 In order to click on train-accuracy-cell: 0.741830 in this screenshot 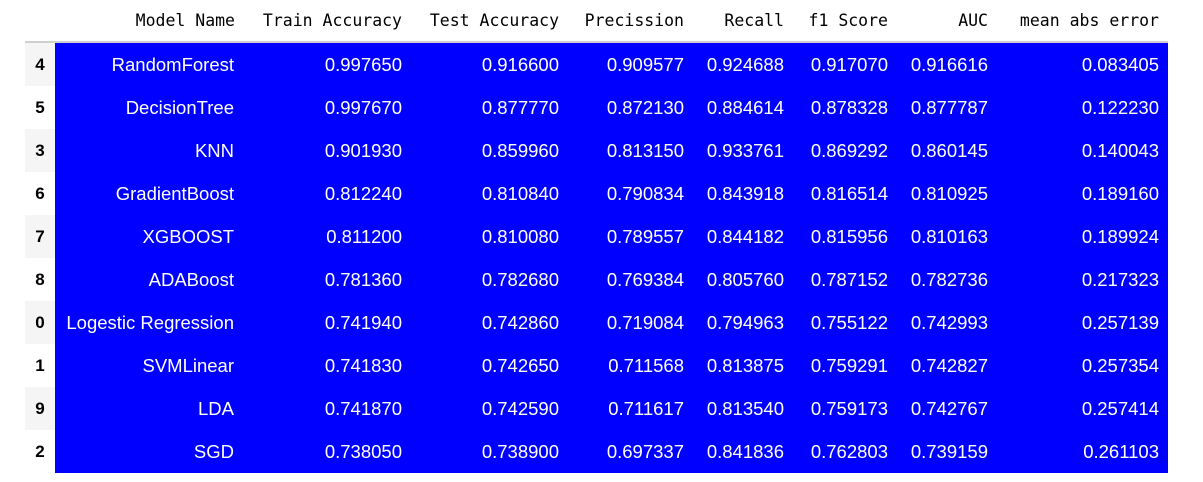, I will do `click(327, 365)`.